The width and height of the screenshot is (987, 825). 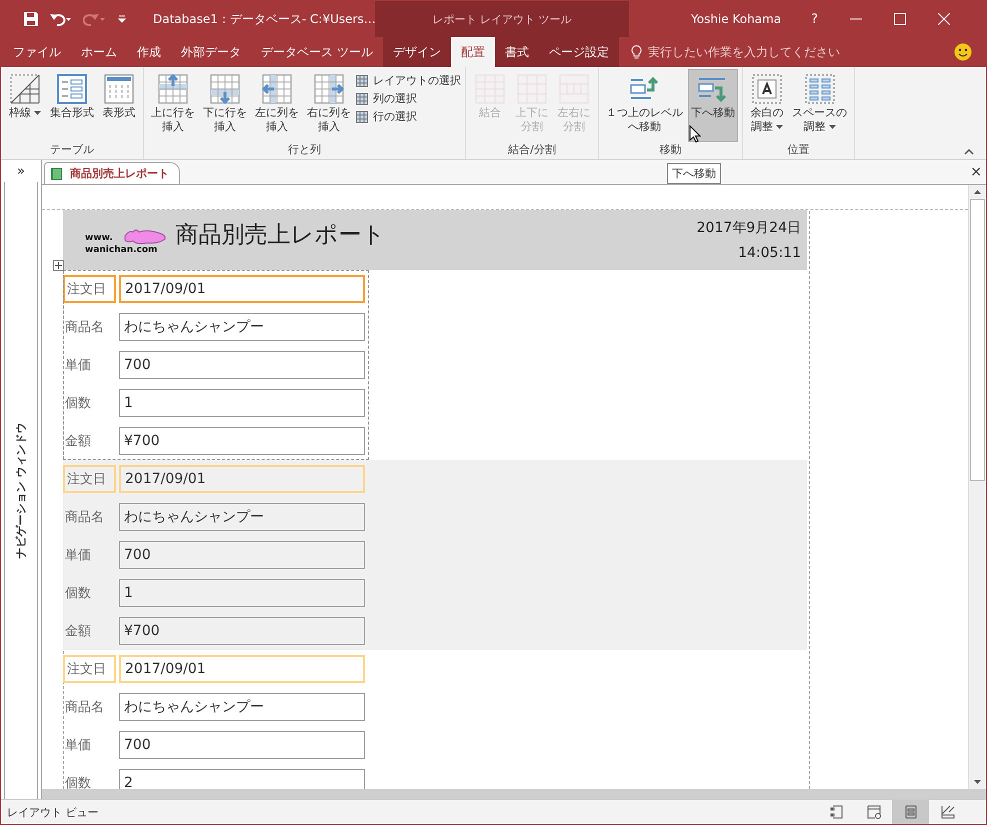 What do you see at coordinates (694, 173) in the screenshot?
I see `tooltip: 下へ移動` at bounding box center [694, 173].